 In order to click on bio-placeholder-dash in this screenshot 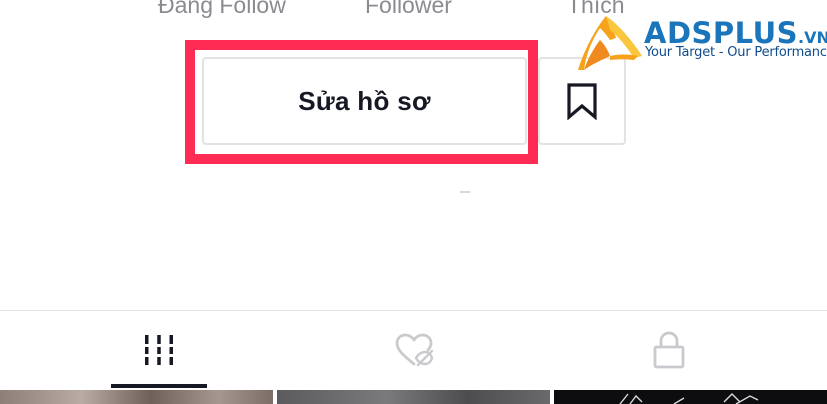, I will do `click(465, 192)`.